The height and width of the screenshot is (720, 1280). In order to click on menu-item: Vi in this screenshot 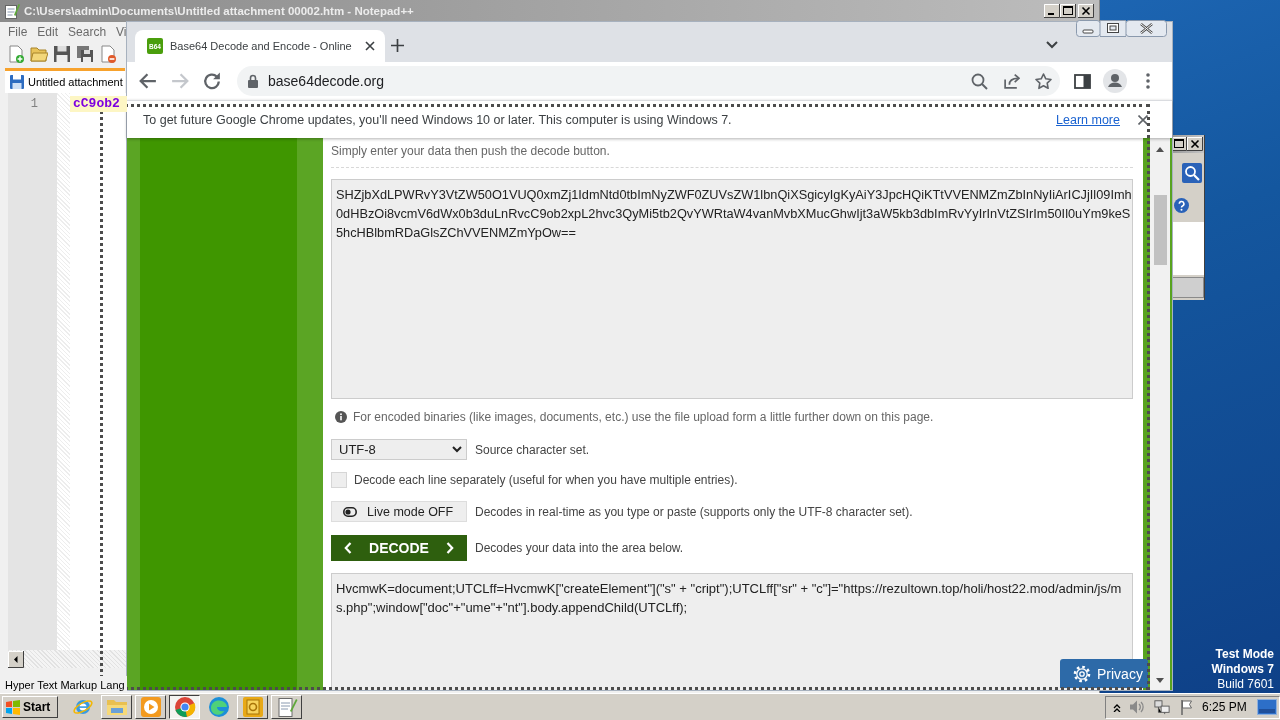, I will do `click(121, 32)`.